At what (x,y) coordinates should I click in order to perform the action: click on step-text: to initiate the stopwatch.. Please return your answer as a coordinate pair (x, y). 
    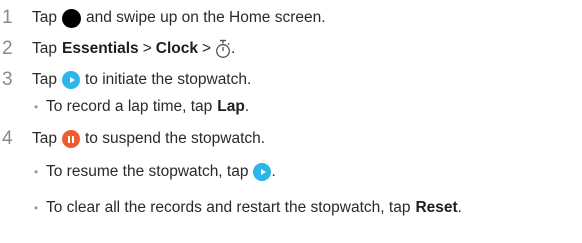
    Looking at the image, I should click on (168, 79).